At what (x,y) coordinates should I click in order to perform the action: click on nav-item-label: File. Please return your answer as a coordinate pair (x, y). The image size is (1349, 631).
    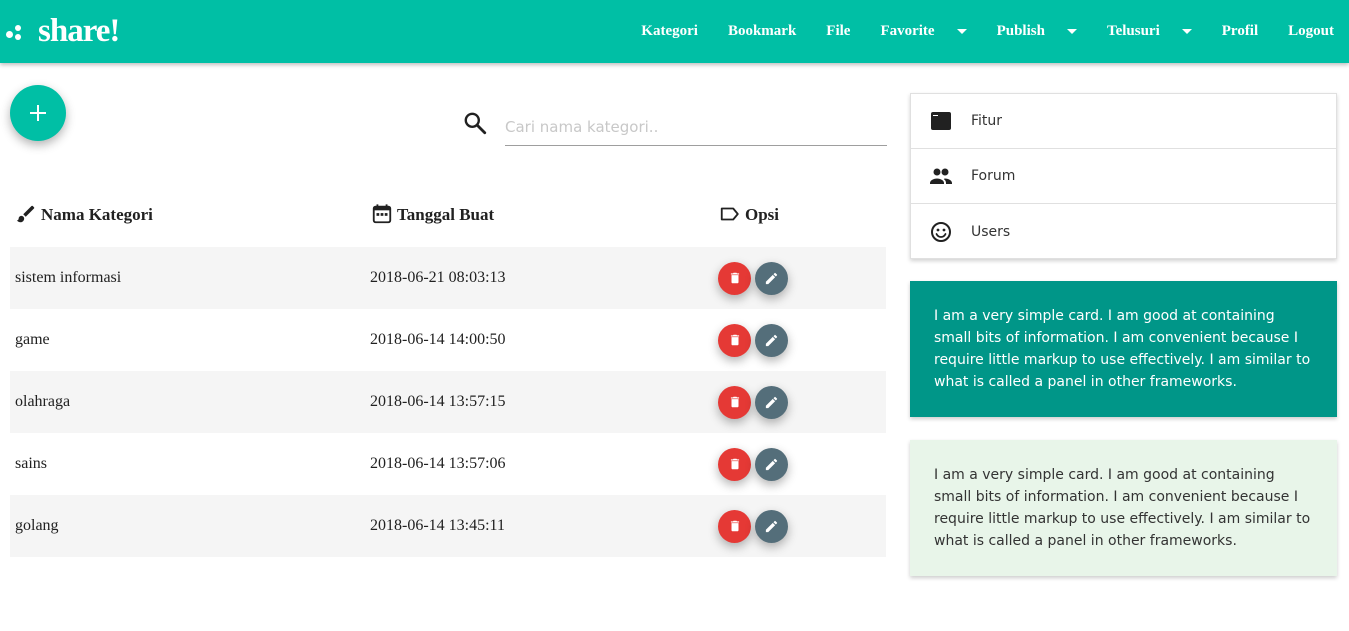
    Looking at the image, I should click on (838, 31).